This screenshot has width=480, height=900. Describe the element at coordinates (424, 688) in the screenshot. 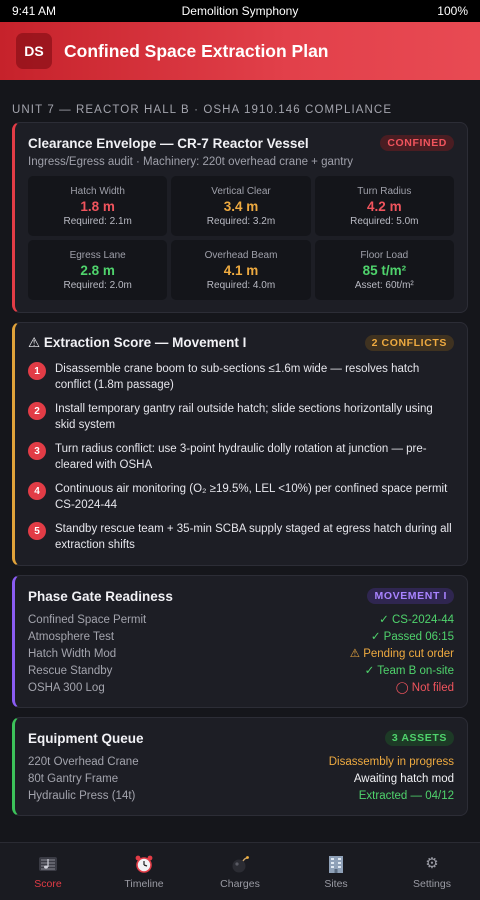

I see `row-status: ◯ Not filed` at that location.